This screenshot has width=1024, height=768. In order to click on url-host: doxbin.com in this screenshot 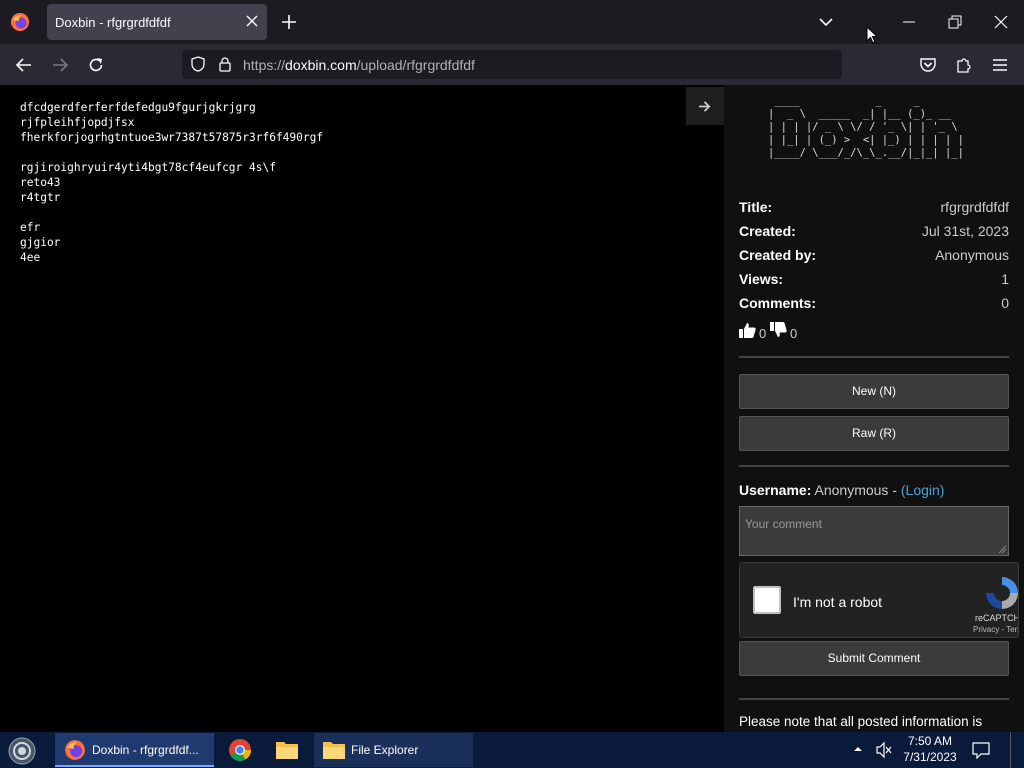, I will do `click(321, 65)`.